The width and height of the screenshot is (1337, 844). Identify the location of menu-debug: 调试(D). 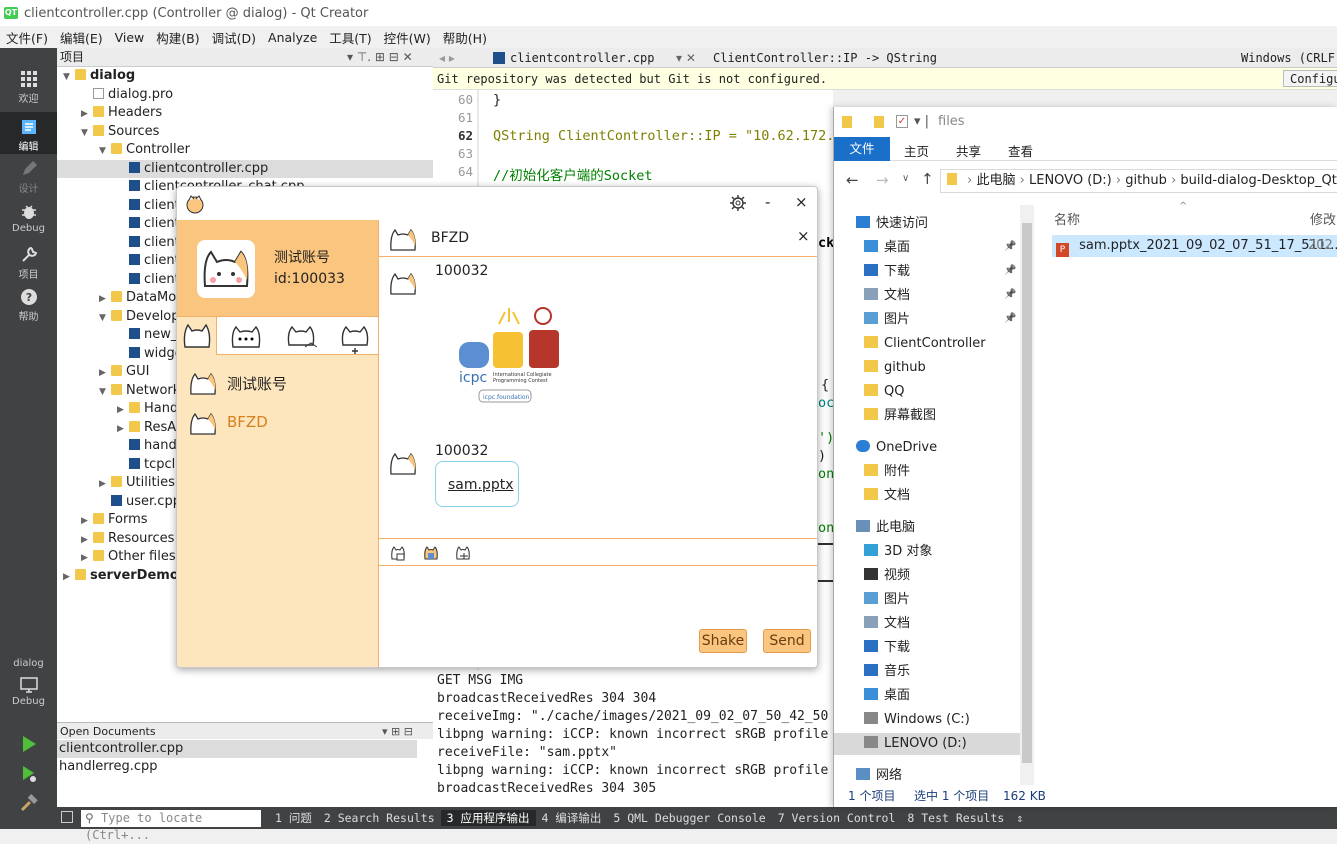
(234, 37).